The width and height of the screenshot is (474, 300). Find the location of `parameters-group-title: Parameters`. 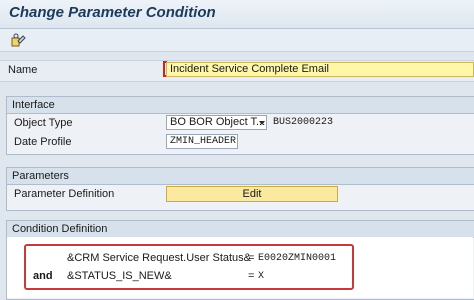

parameters-group-title: Parameters is located at coordinates (240, 176).